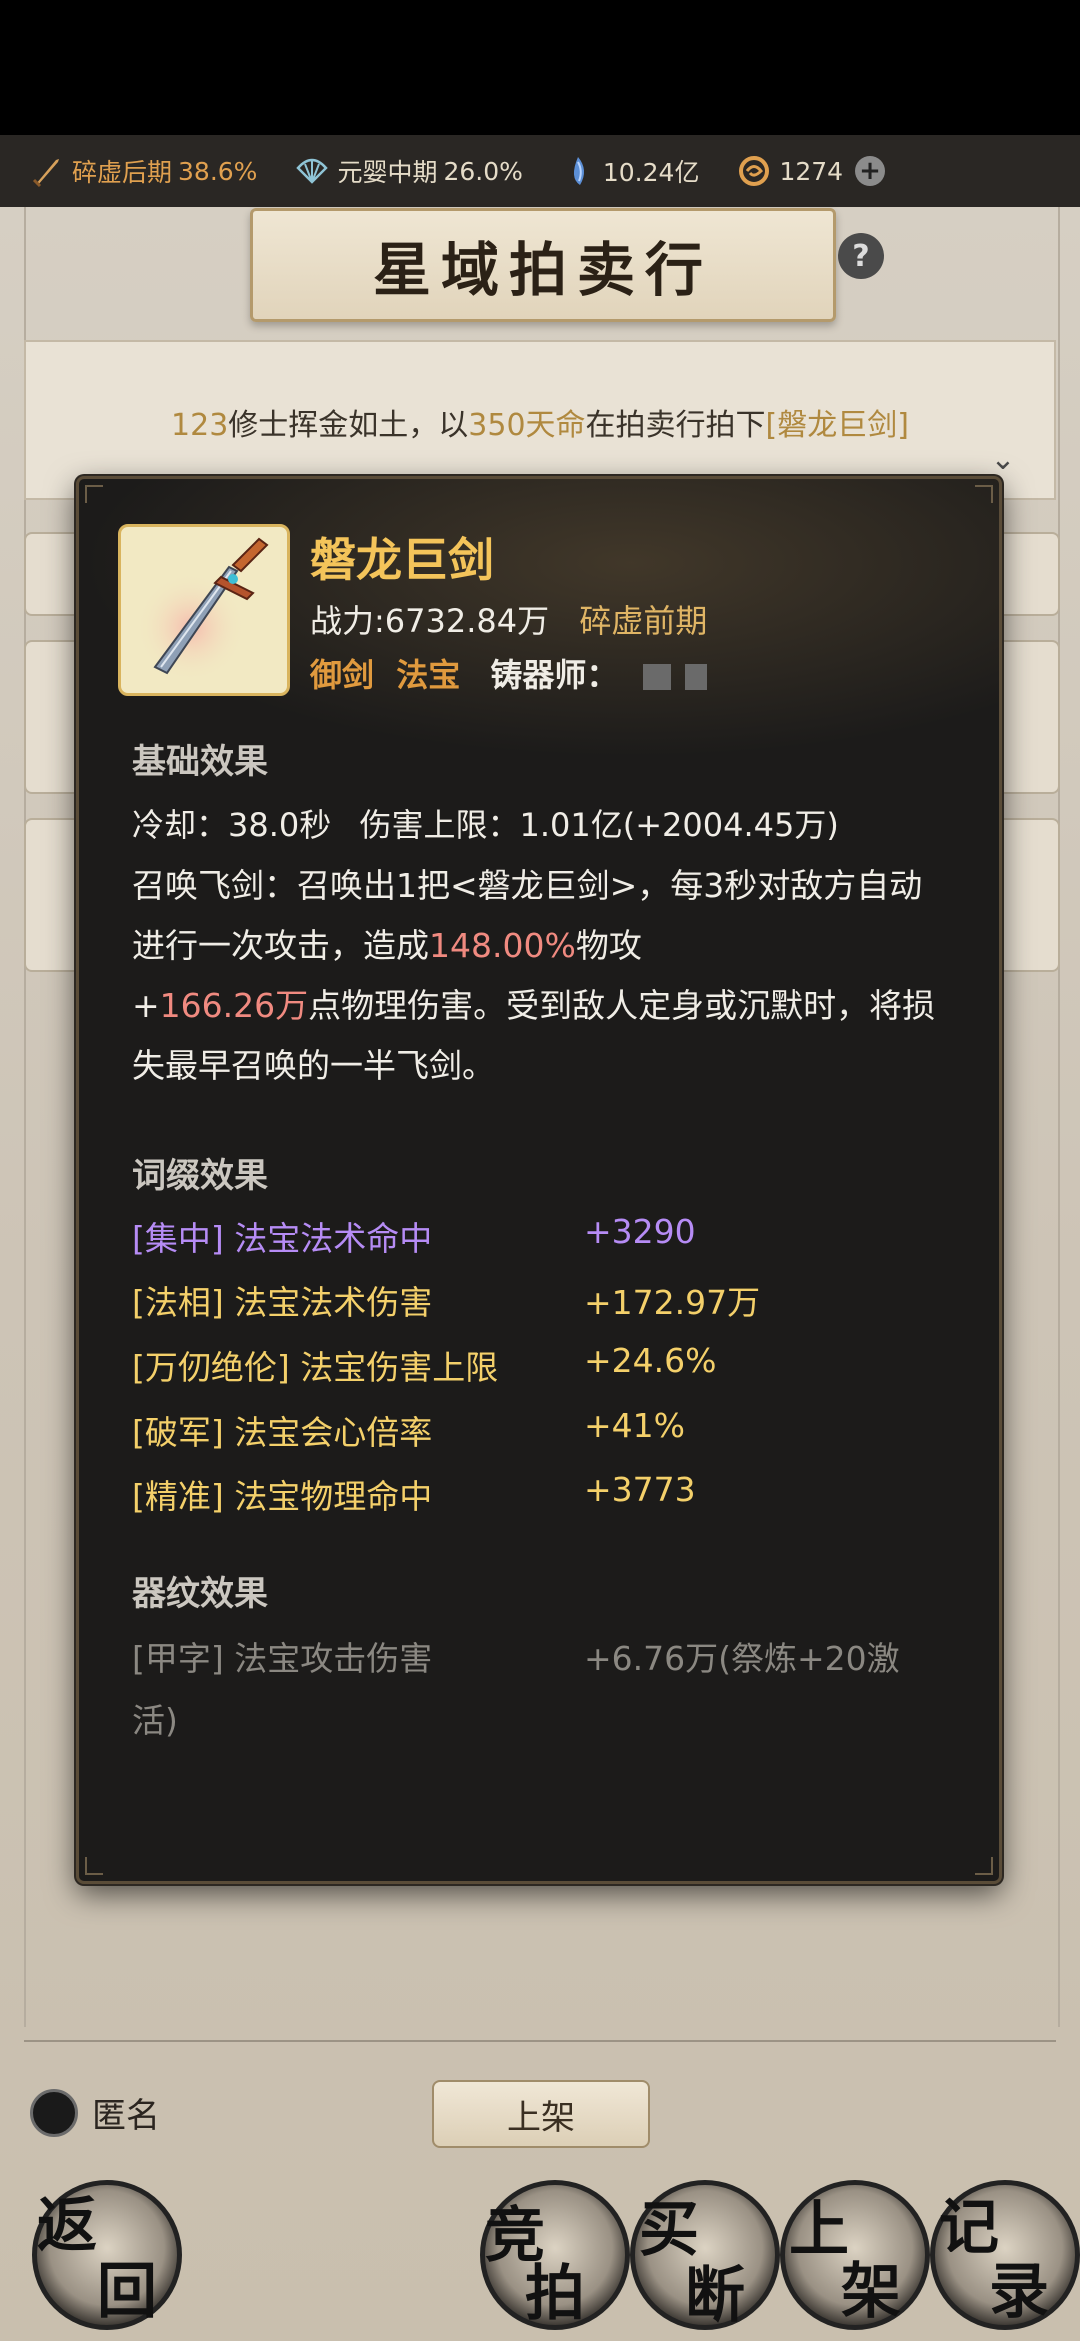 The width and height of the screenshot is (1080, 2341). I want to click on affix-value: +172.97万, so click(672, 1302).